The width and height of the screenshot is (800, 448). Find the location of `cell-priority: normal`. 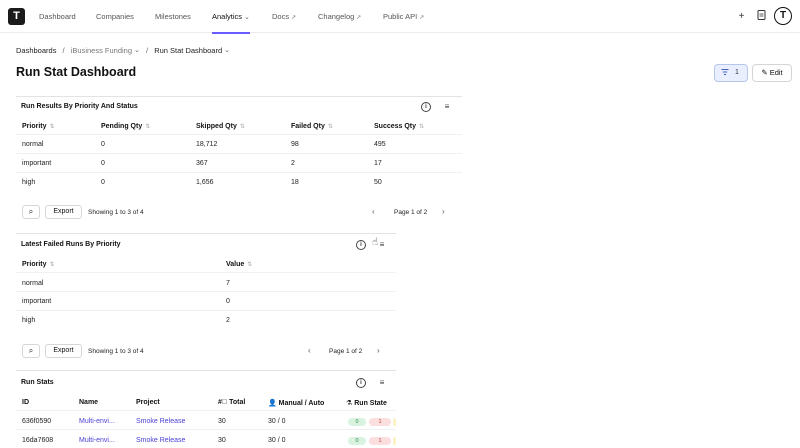

cell-priority: normal is located at coordinates (33, 283).